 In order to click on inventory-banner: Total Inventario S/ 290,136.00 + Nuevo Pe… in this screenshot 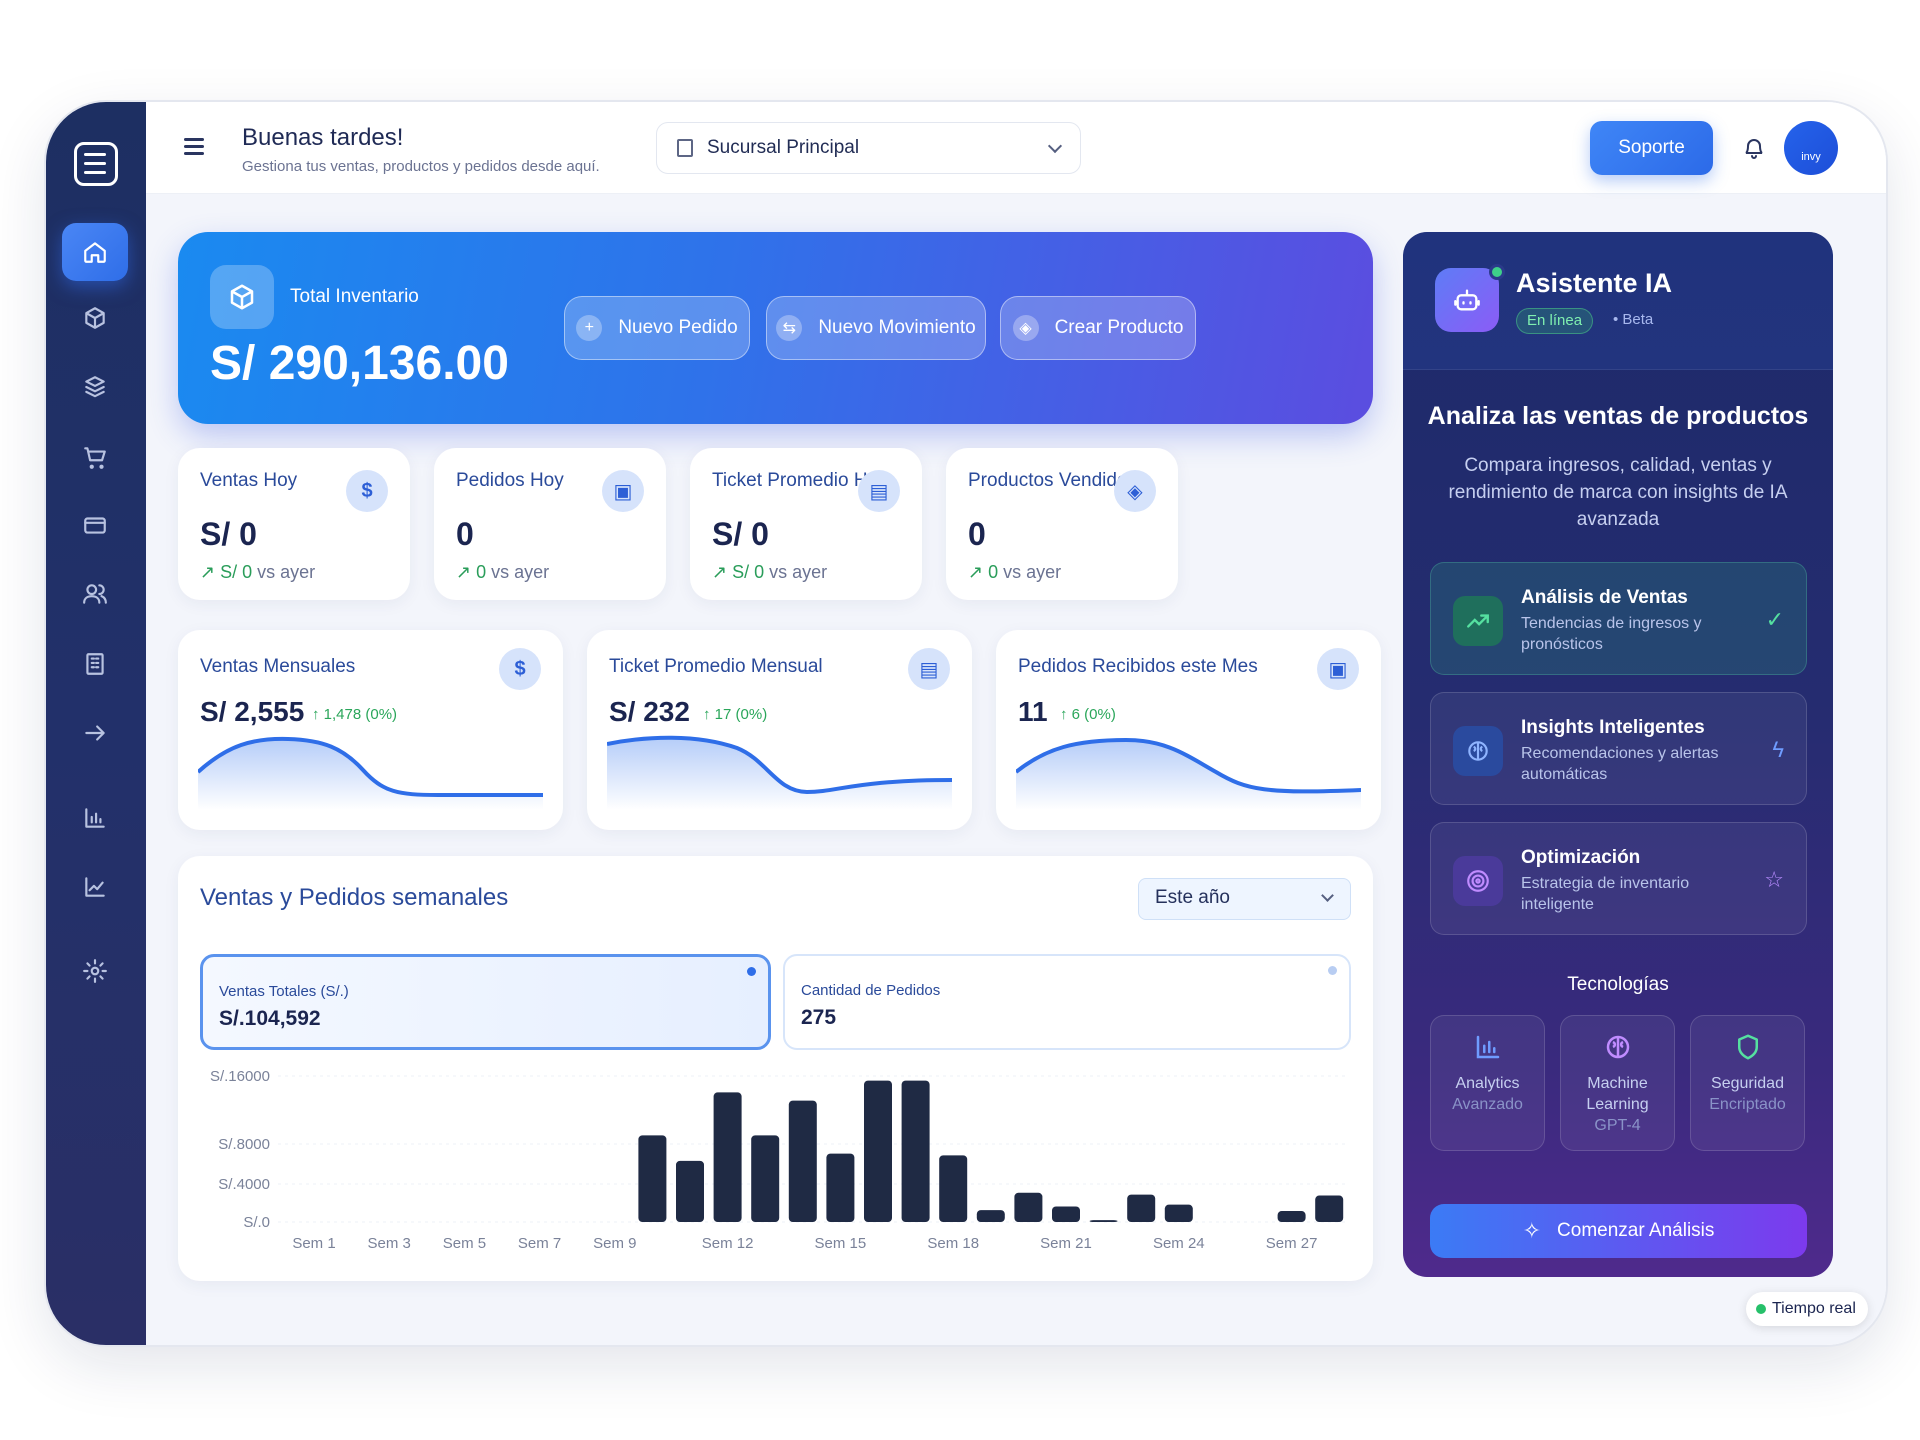, I will do `click(775, 328)`.